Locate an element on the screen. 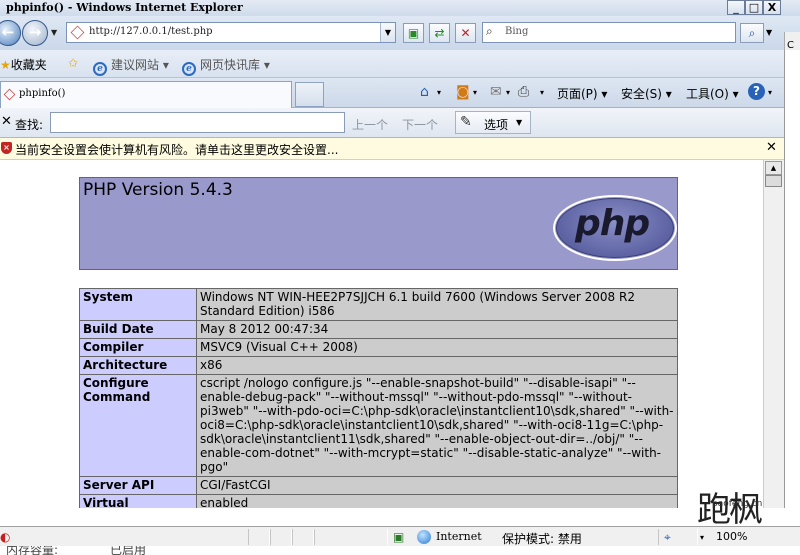 Image resolution: width=800 pixels, height=555 pixels. tab-label: phpinfo() is located at coordinates (42, 93).